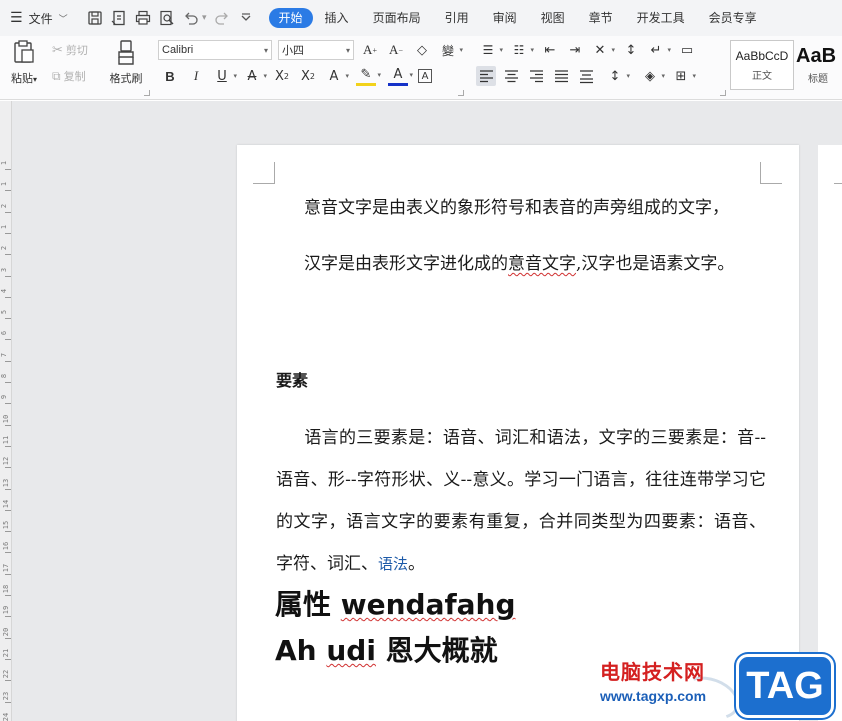 The height and width of the screenshot is (721, 842). I want to click on line-spacing-icon: ↕ ▾, so click(617, 76).